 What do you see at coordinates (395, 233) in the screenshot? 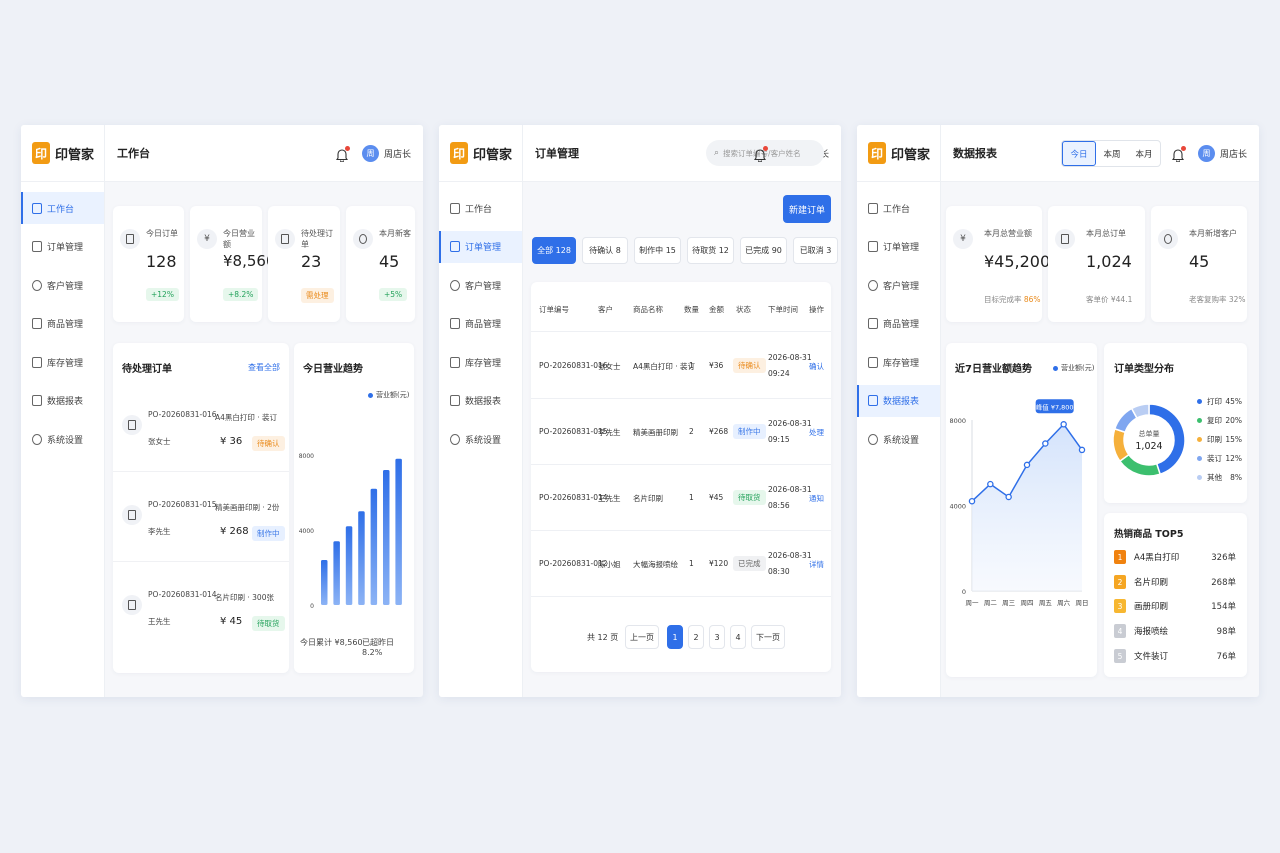
I see `stat-label: 本月新客` at bounding box center [395, 233].